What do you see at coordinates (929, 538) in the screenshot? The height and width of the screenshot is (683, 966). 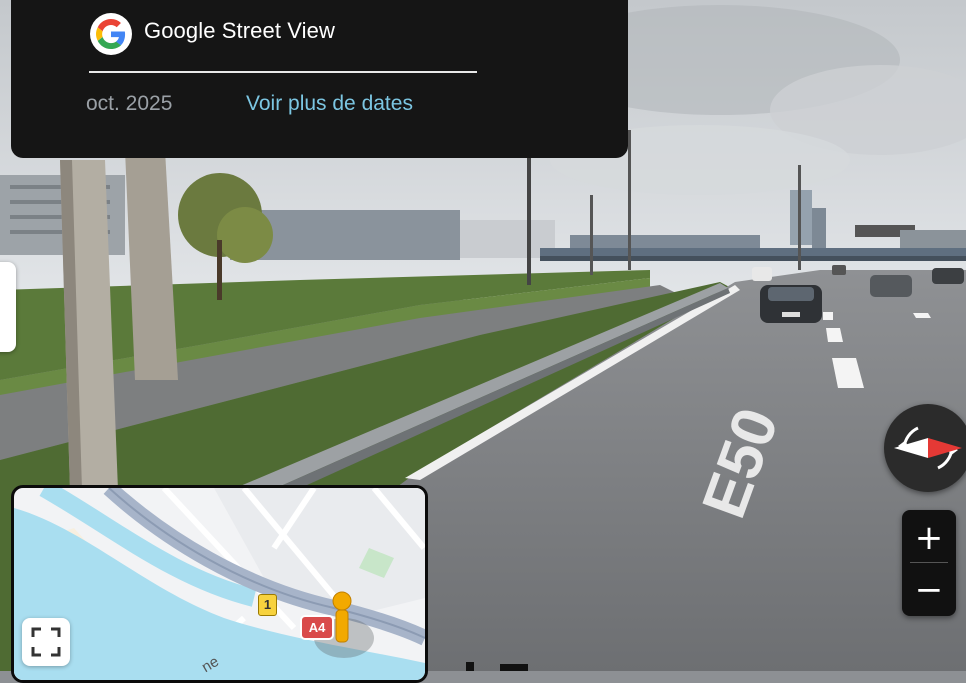 I see `zoom-in-button: +` at bounding box center [929, 538].